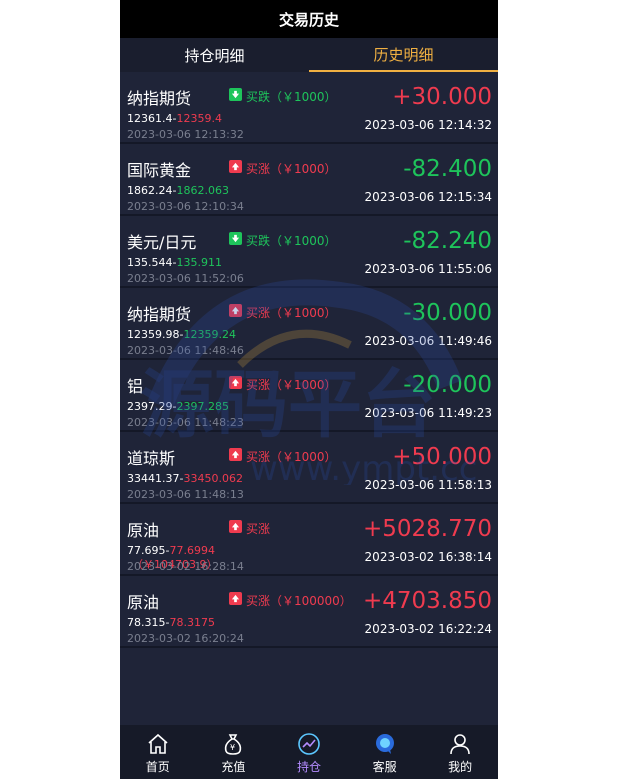 The width and height of the screenshot is (619, 779). I want to click on close-price: 2397.285, so click(202, 406).